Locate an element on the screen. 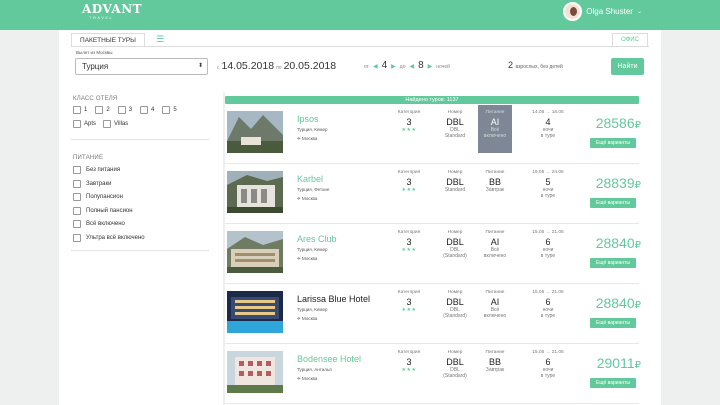 This screenshot has width=720, height=405. tab-package-tours: ПАКЕТНЫЕ ТУРЫ is located at coordinates (108, 40).